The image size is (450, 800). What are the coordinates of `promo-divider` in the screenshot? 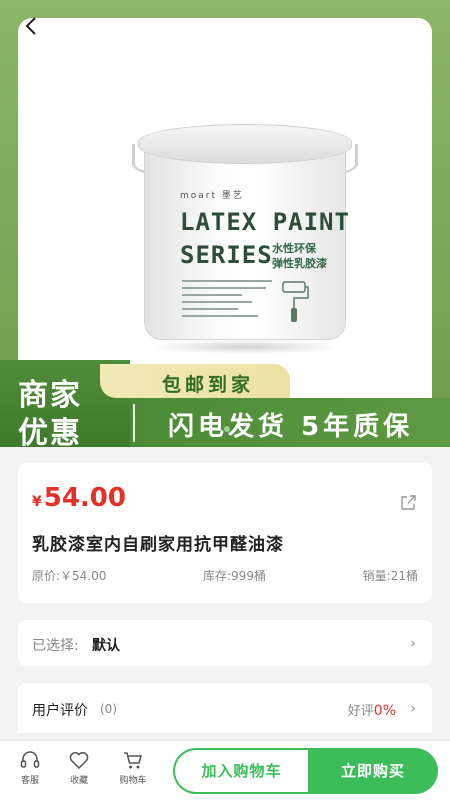 It's located at (134, 423).